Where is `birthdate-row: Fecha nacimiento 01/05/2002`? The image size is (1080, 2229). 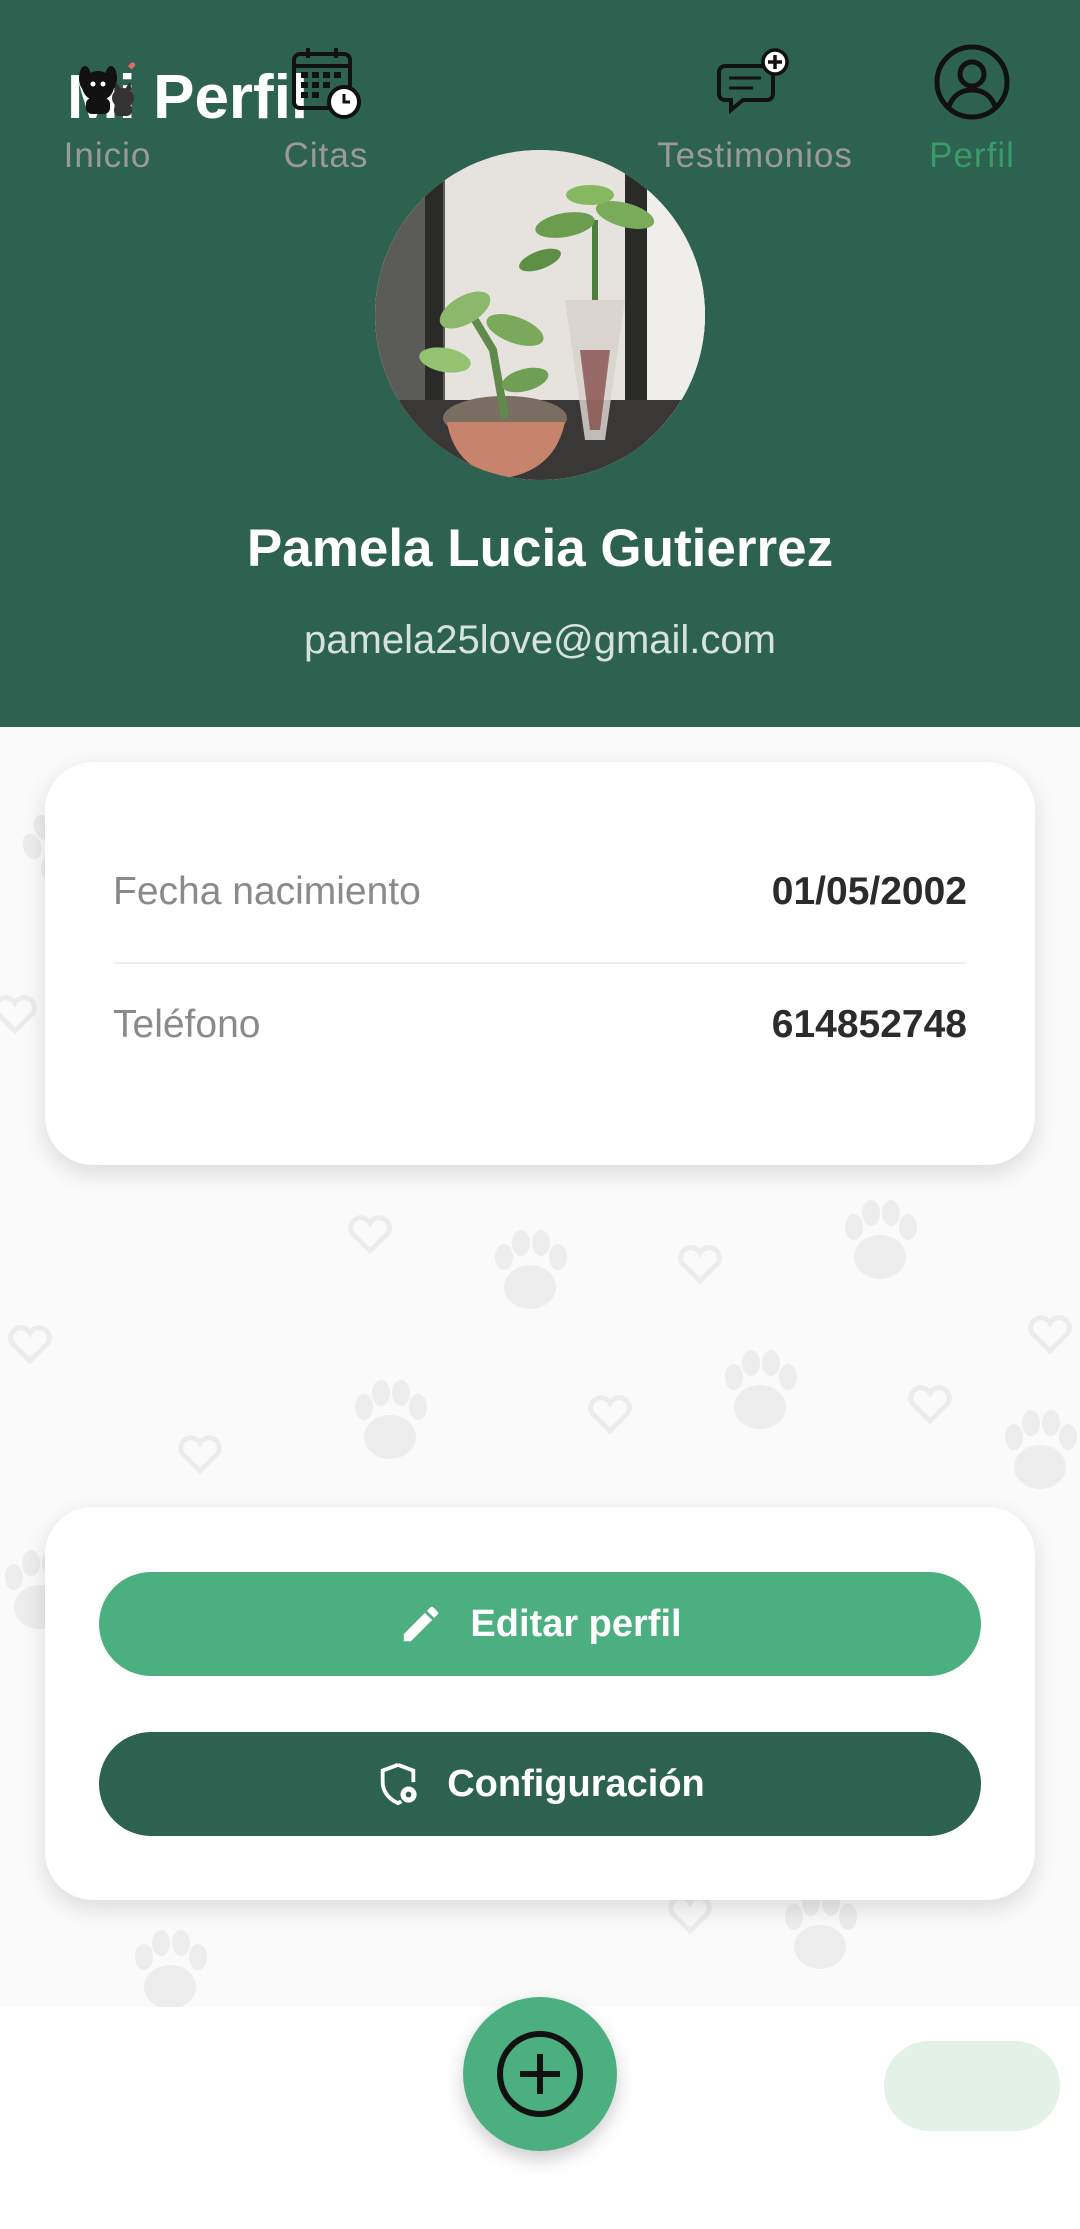
birthdate-row: Fecha nacimiento 01/05/2002 is located at coordinates (540, 892).